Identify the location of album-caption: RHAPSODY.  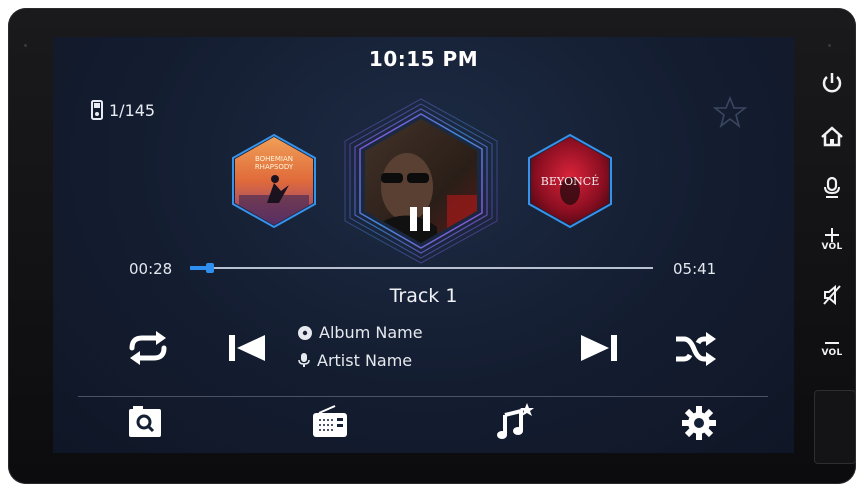
(274, 167).